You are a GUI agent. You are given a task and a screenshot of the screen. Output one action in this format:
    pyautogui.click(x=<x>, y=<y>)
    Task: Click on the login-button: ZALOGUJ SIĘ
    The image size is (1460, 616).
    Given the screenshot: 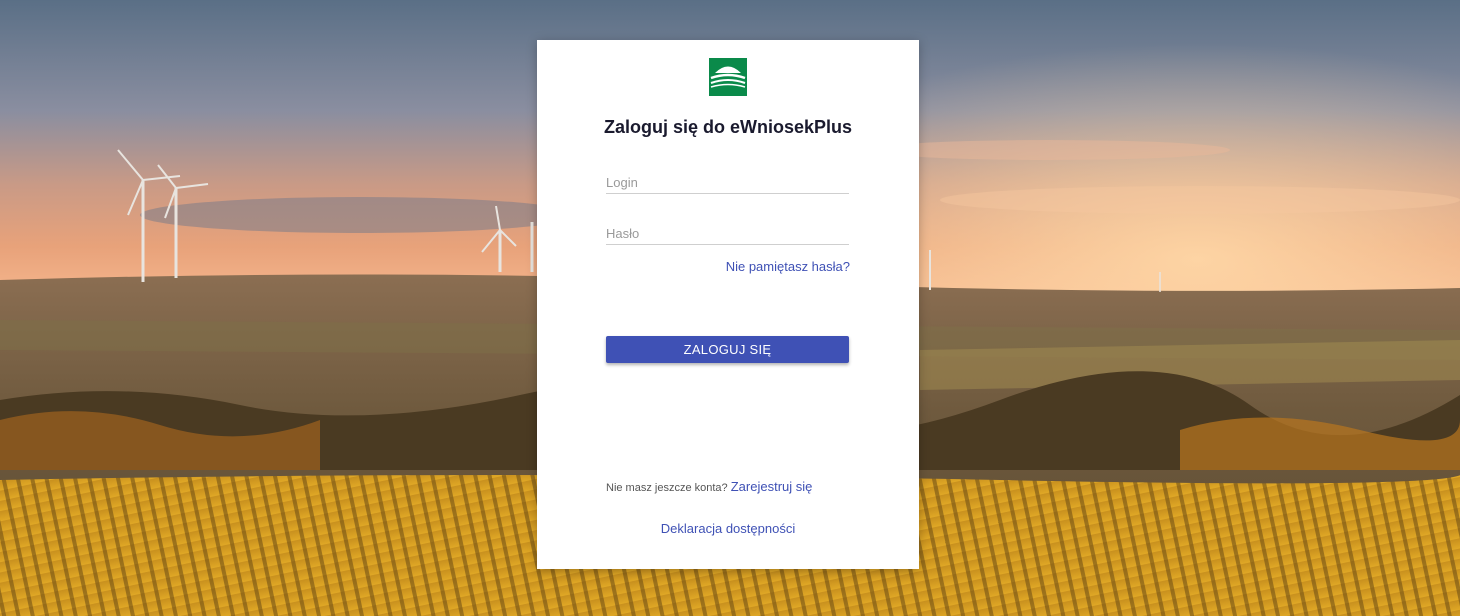 What is the action you would take?
    pyautogui.click(x=727, y=349)
    